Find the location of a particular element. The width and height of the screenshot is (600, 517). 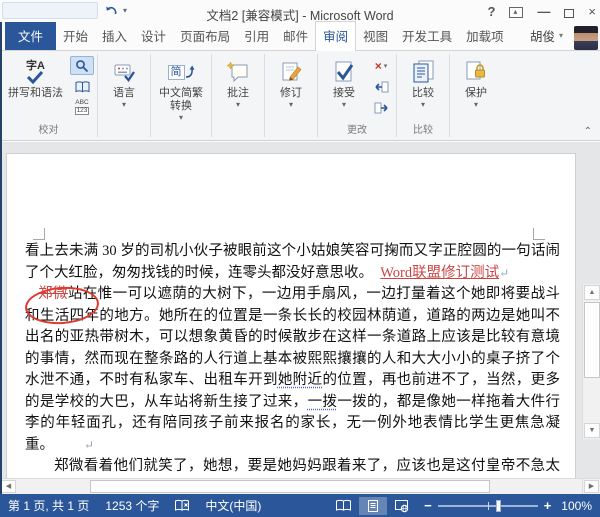

user-account-menu: 胡俊 ▾ is located at coordinates (546, 36).